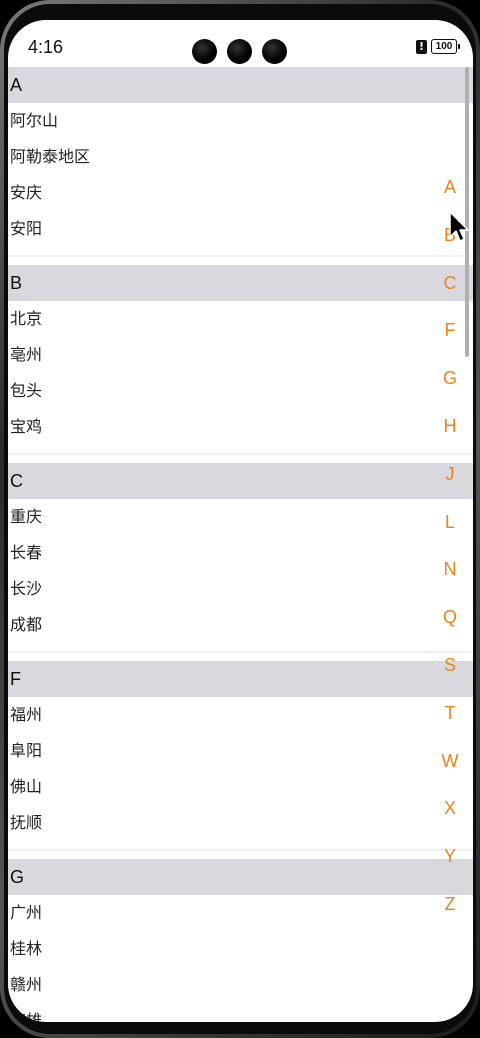 This screenshot has height=1038, width=480. Describe the element at coordinates (46, 47) in the screenshot. I see `status-time: 4:16` at that location.